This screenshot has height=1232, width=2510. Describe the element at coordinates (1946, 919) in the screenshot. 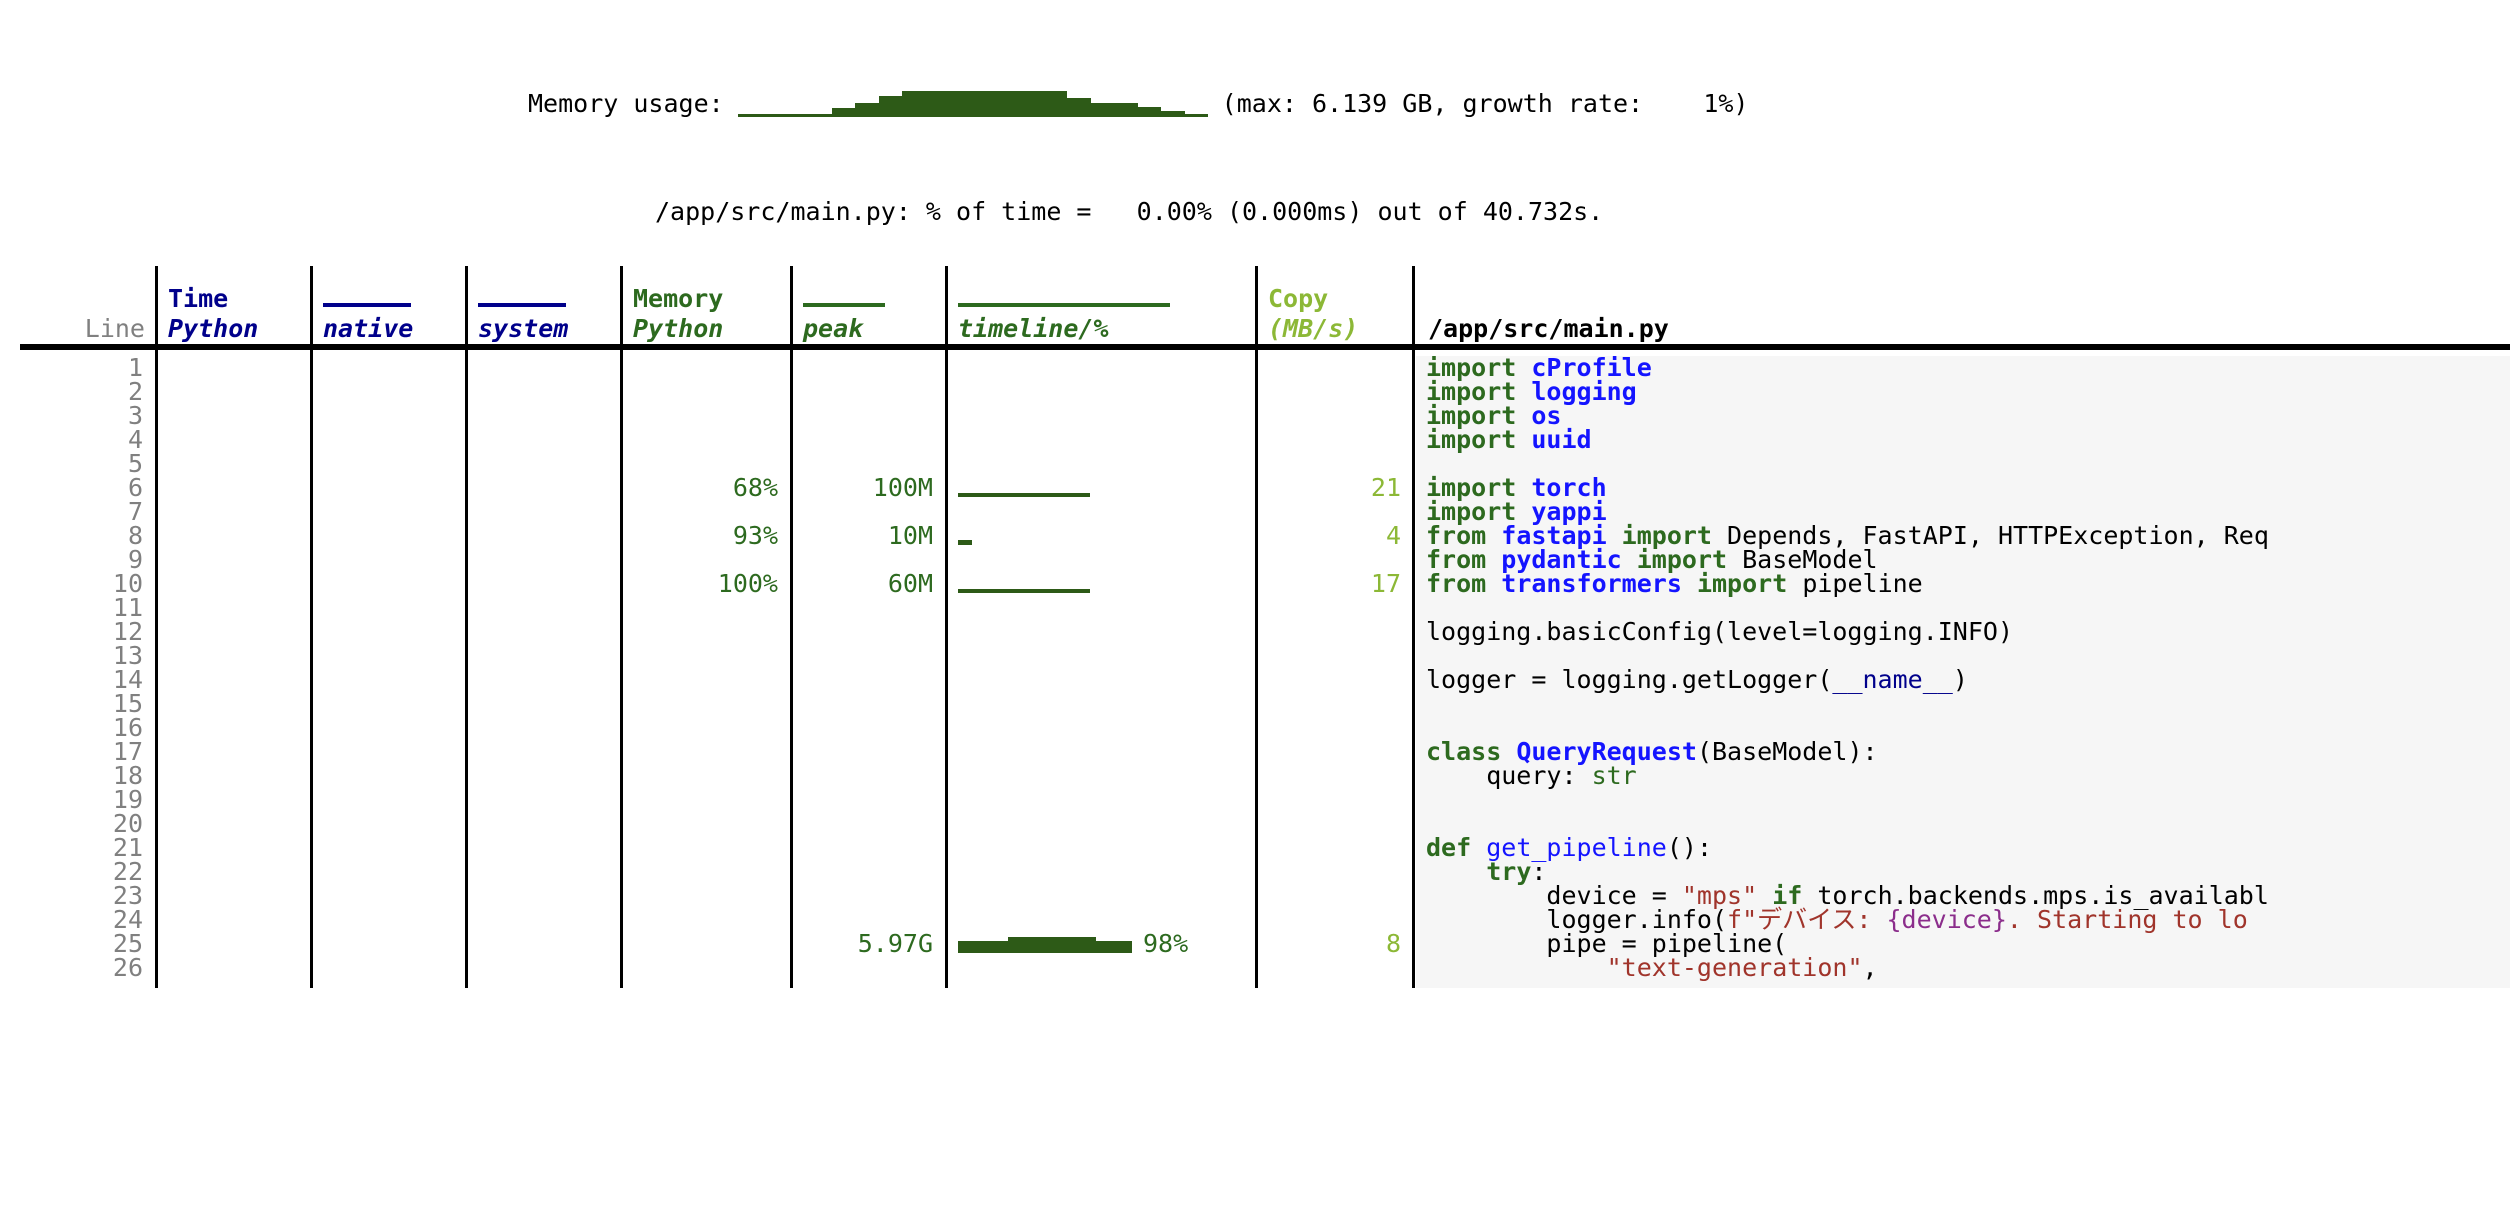

I see `code-token: {device}` at that location.